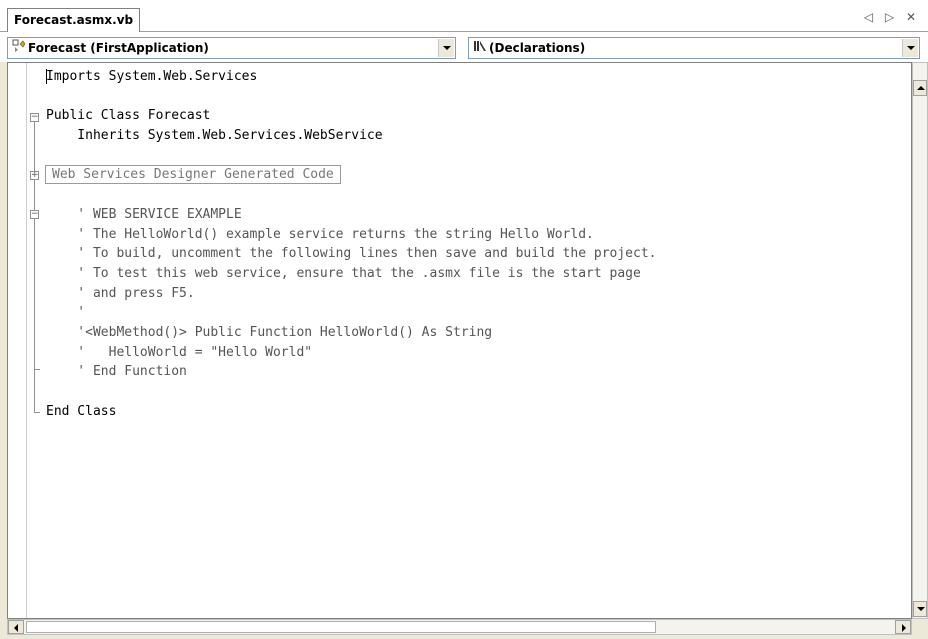  Describe the element at coordinates (116, 372) in the screenshot. I see `code-line: ' End Function` at that location.